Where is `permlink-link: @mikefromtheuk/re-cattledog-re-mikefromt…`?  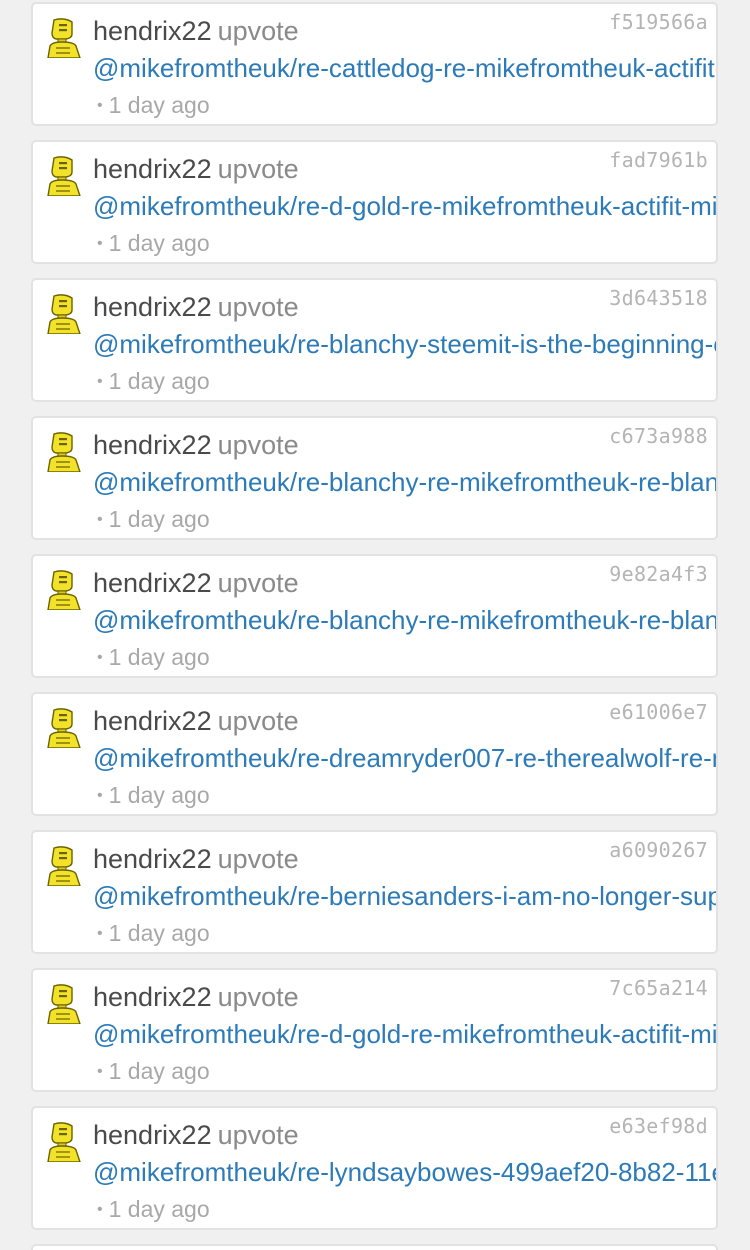 permlink-link: @mikefromtheuk/re-cattledog-re-mikefromt… is located at coordinates (404, 68).